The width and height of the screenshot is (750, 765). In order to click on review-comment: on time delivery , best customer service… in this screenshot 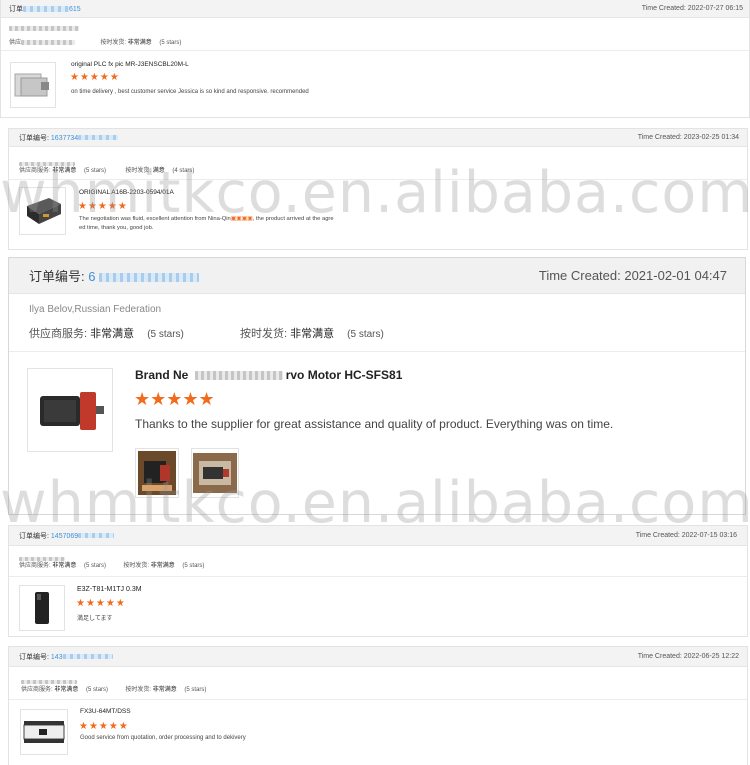, I will do `click(190, 92)`.